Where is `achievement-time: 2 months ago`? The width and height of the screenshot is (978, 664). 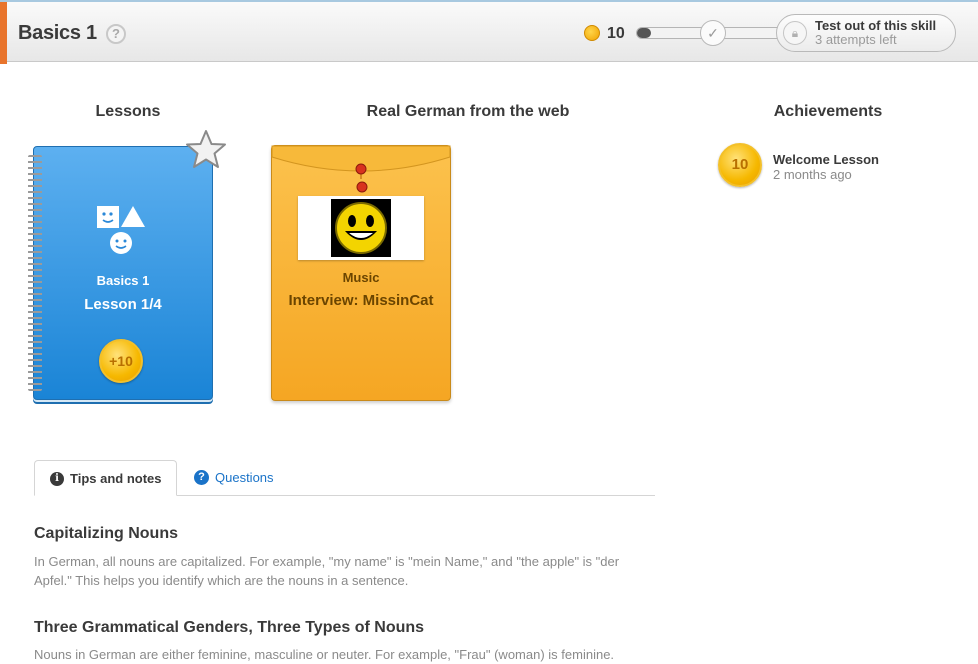 achievement-time: 2 months ago is located at coordinates (812, 174).